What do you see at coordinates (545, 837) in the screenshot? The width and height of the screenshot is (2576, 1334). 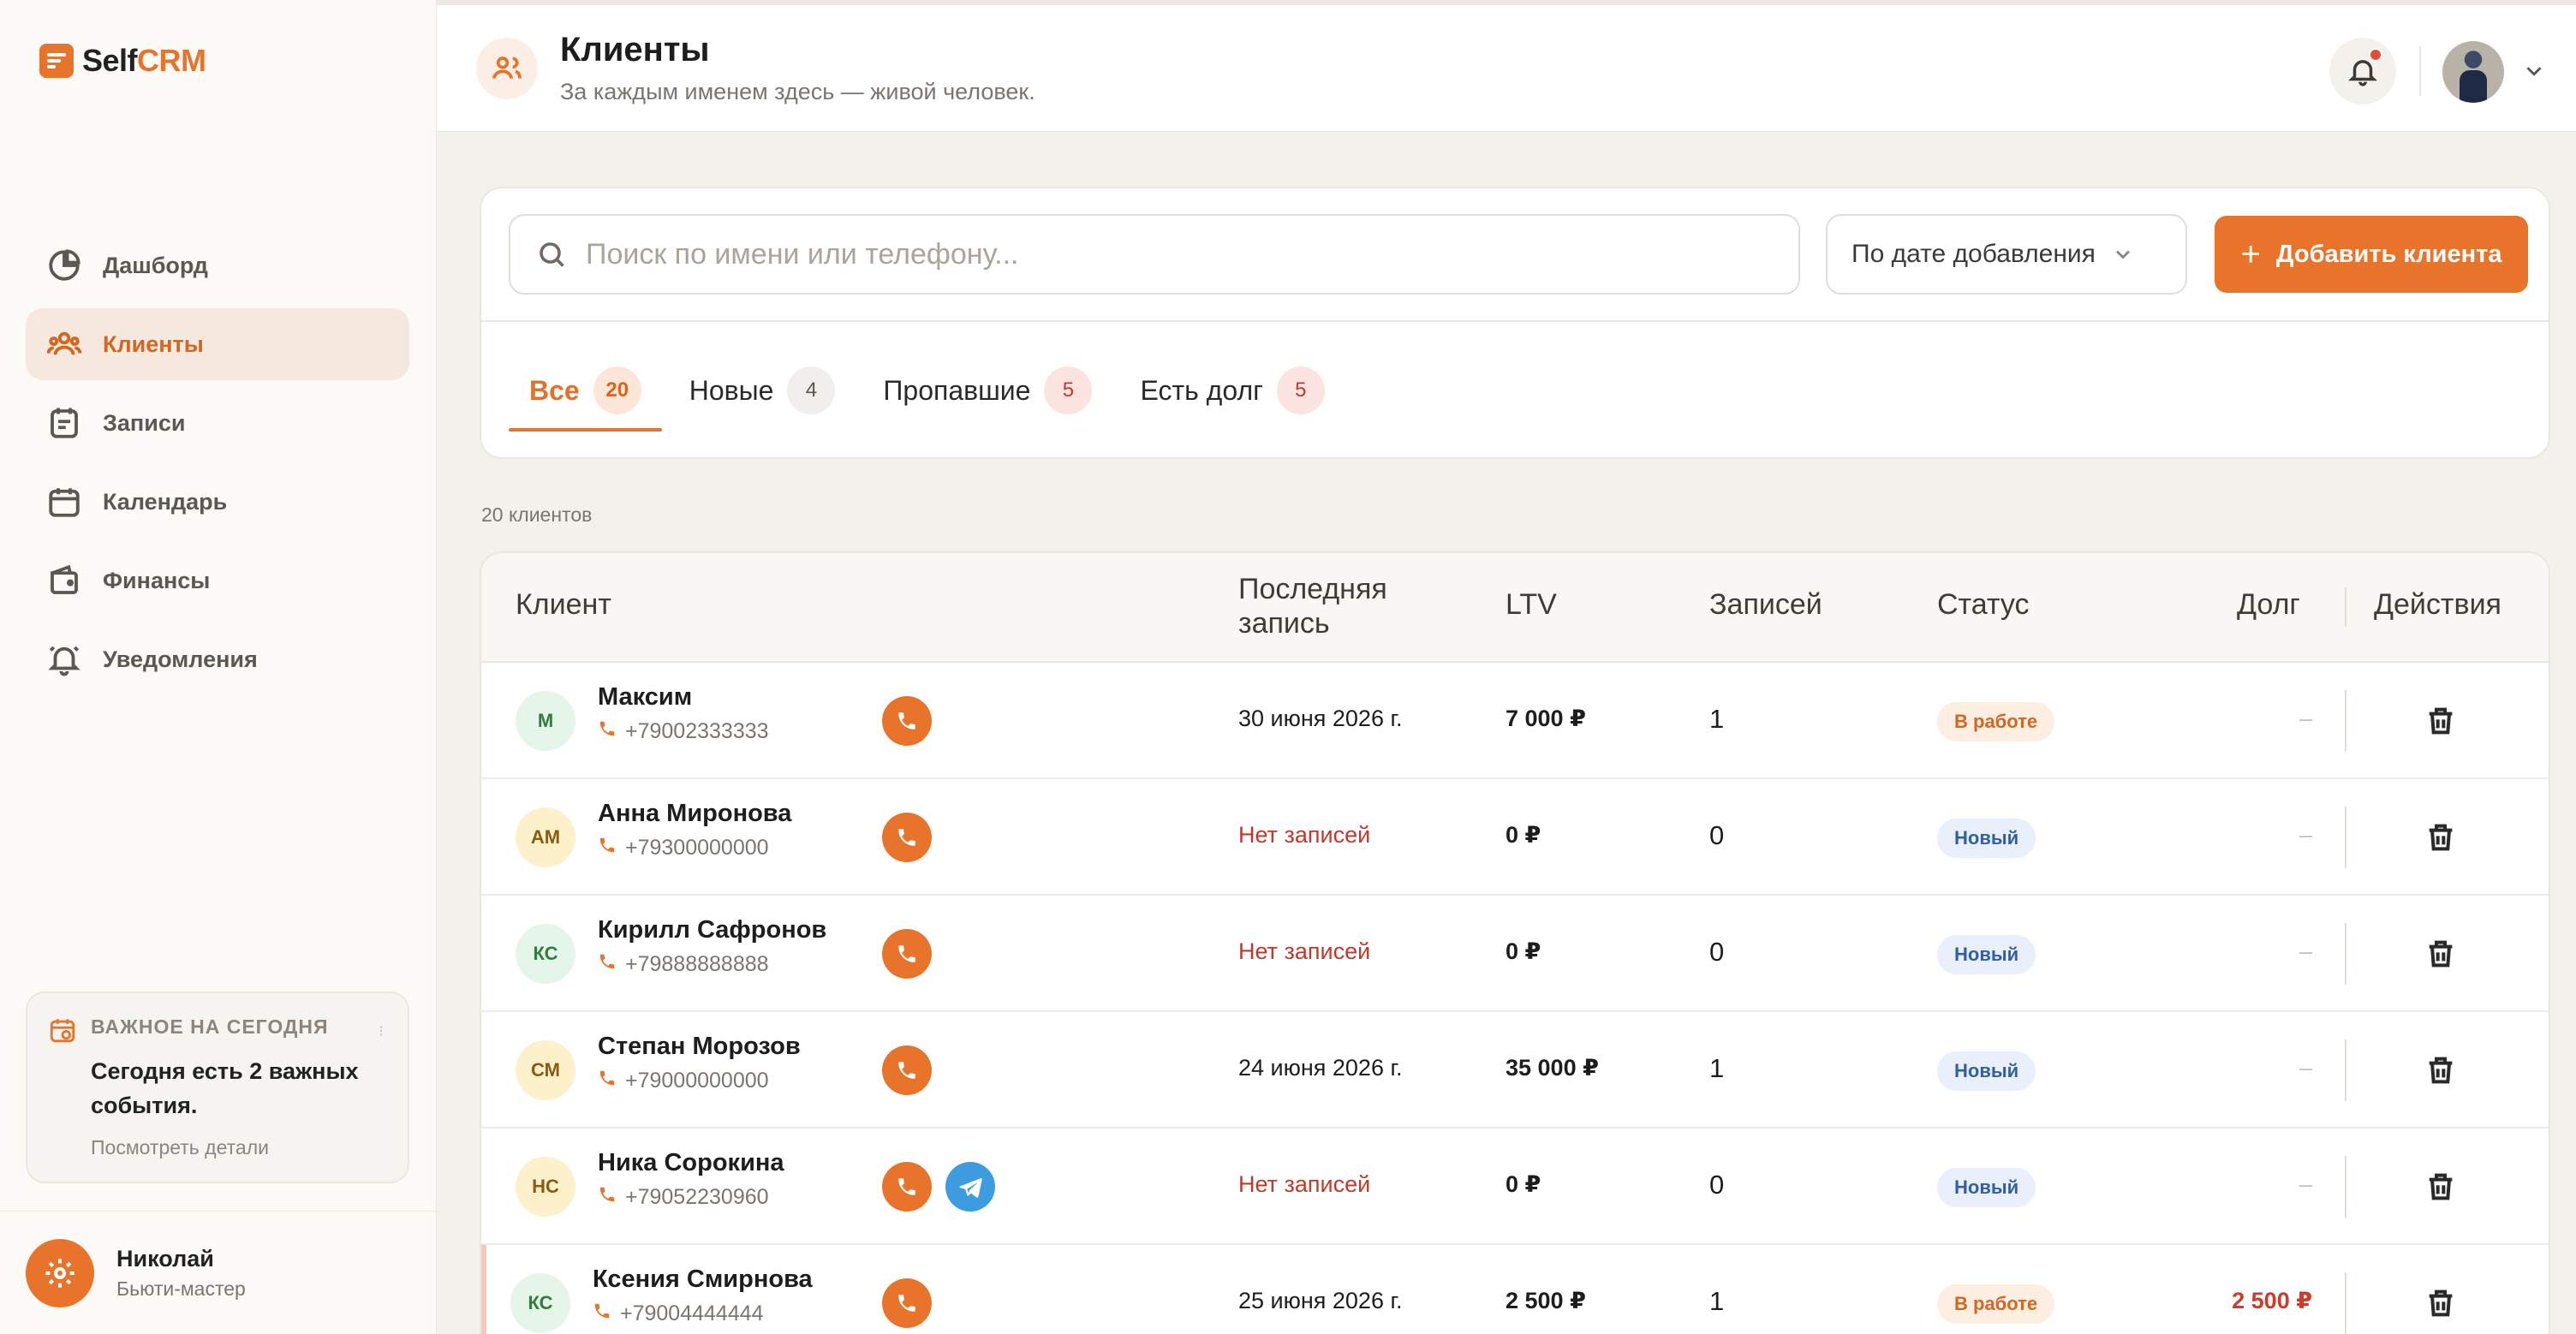 I see `client-avatar: АМ` at bounding box center [545, 837].